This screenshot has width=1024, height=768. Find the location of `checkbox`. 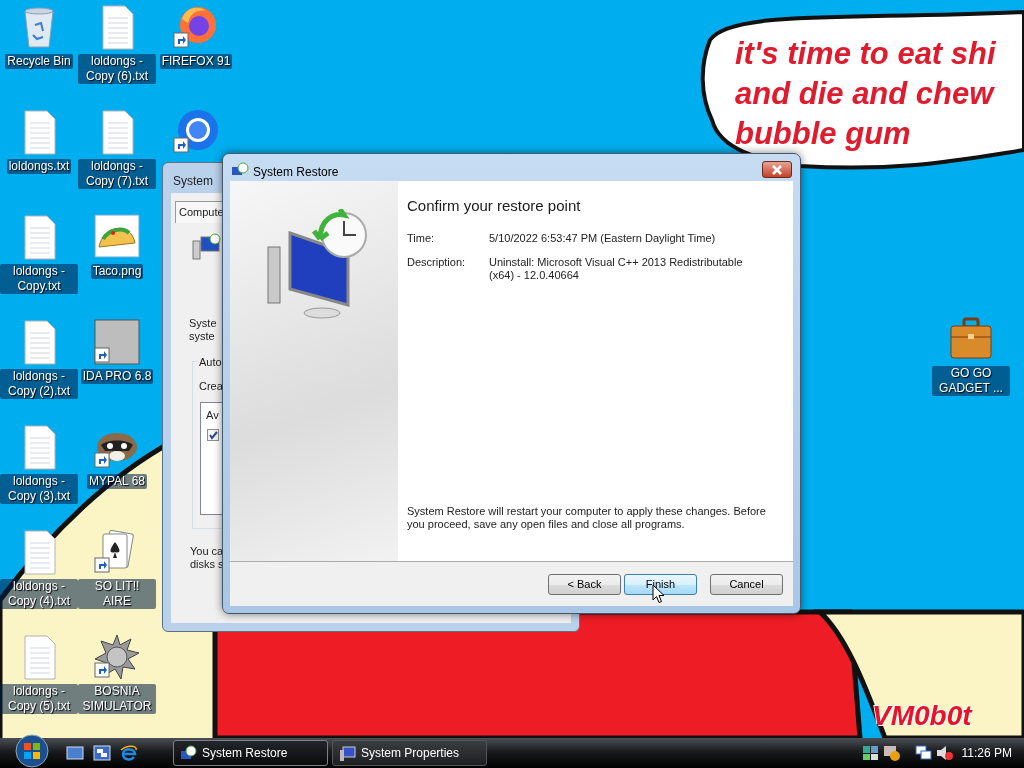

checkbox is located at coordinates (213, 435).